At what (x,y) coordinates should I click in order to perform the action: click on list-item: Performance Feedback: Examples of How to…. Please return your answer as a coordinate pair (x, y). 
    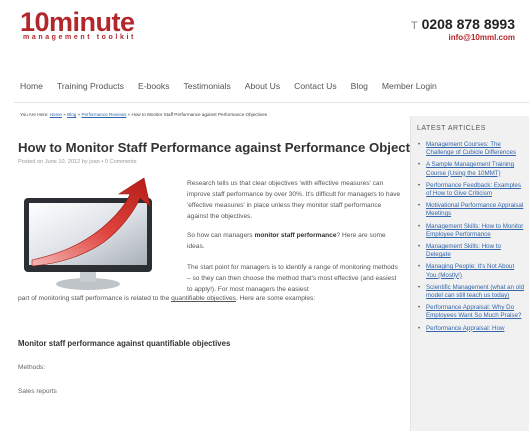
    Looking at the image, I should click on (471, 190).